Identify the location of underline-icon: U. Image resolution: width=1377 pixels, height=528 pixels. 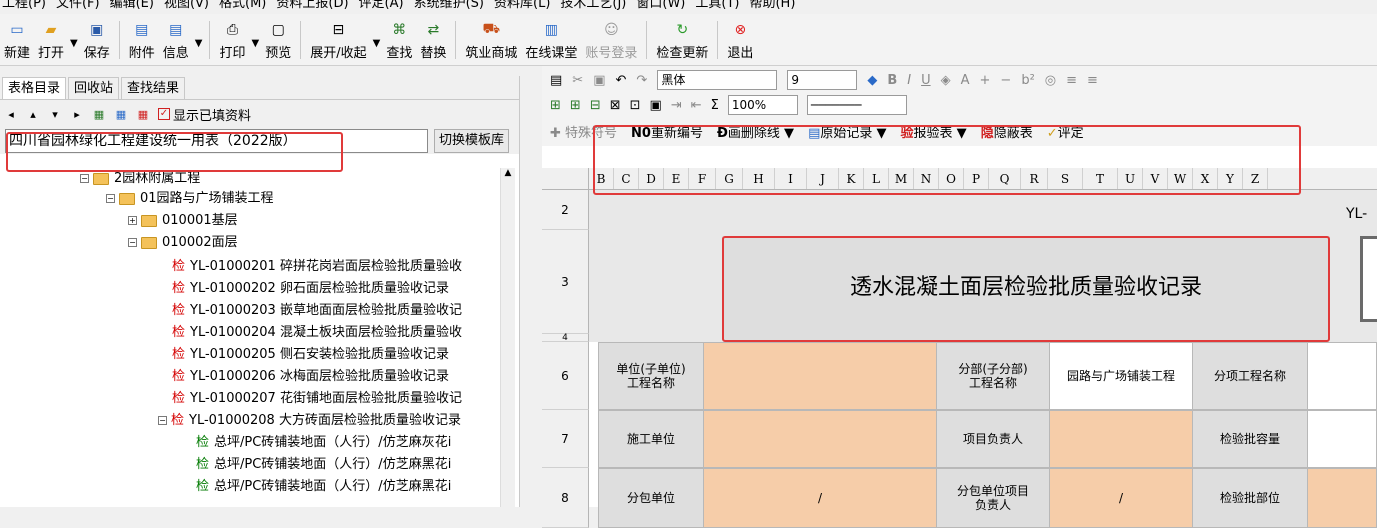
(926, 80).